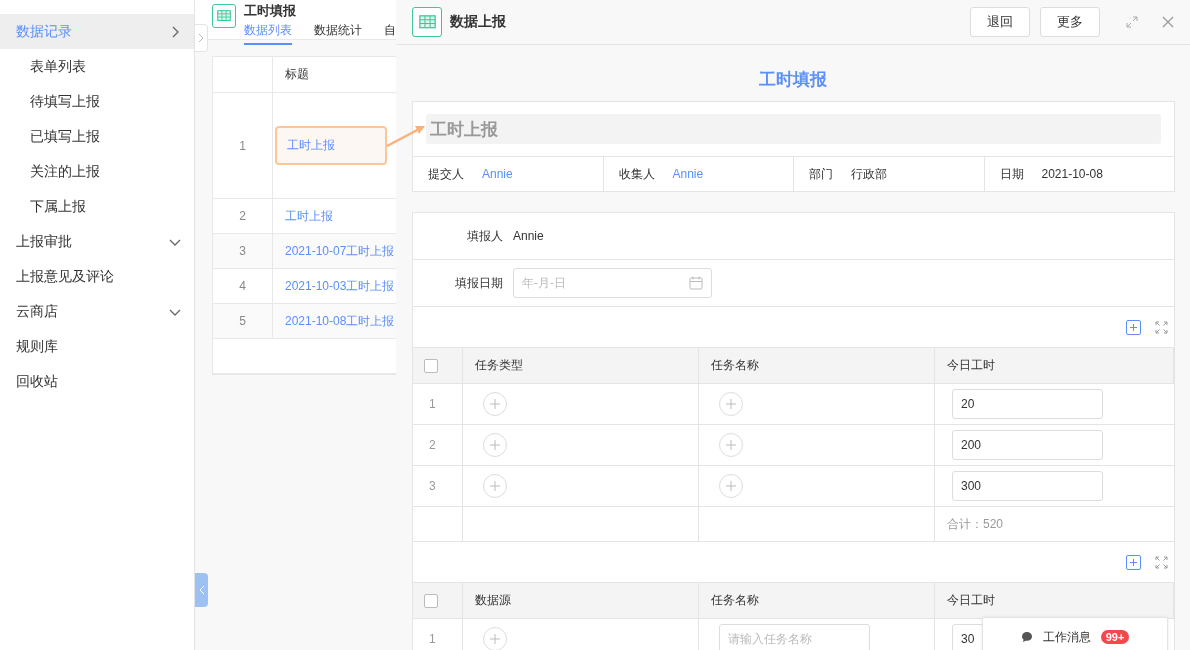 Image resolution: width=1190 pixels, height=650 pixels. I want to click on info-value: 行政部, so click(869, 174).